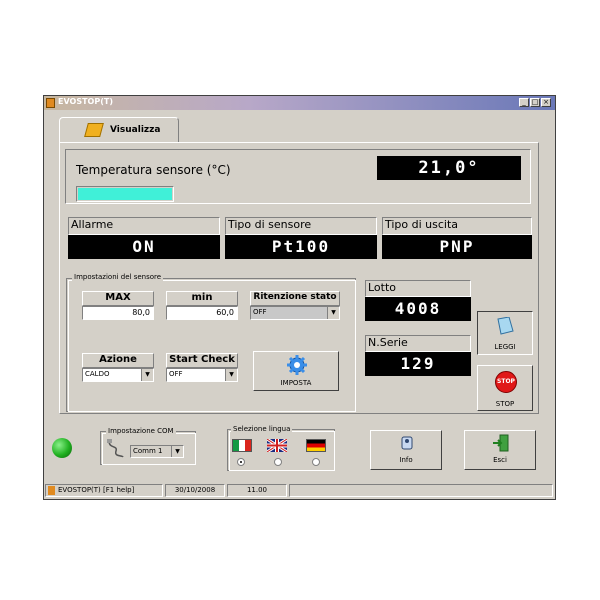  Describe the element at coordinates (418, 343) in the screenshot. I see `nserie-label: N.Serie` at that location.